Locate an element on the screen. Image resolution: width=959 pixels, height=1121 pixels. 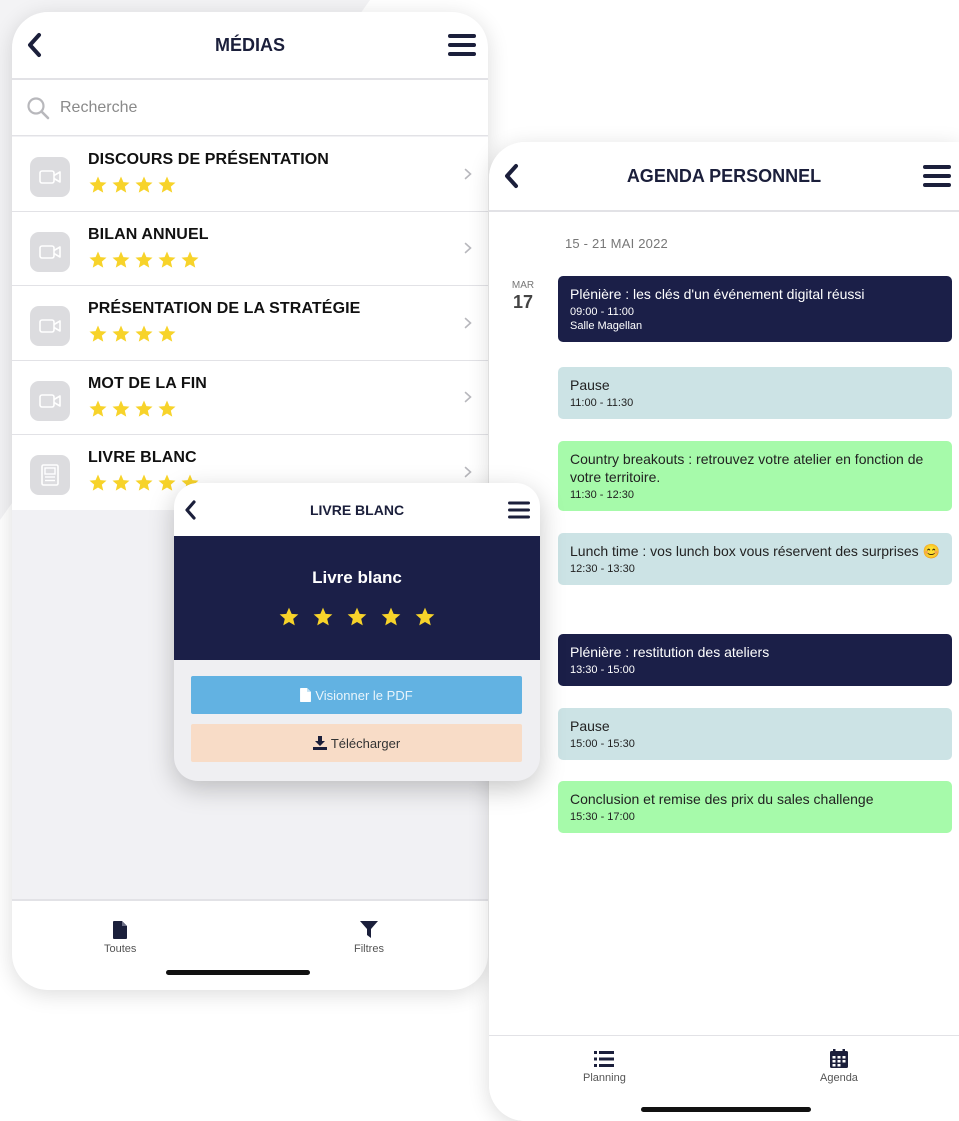
view-pdf-button: Visionner le PDF is located at coordinates (356, 695).